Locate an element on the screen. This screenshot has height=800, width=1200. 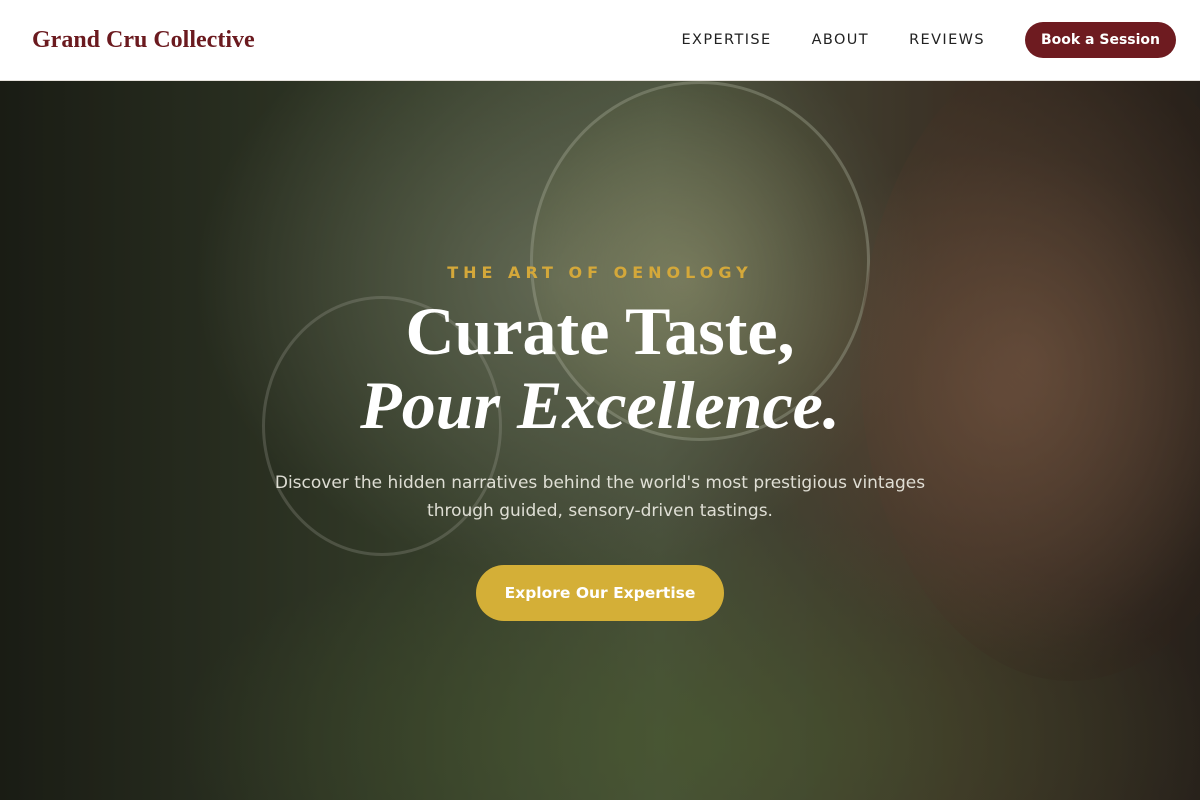
explore-expertise-button: Explore Our Expertise is located at coordinates (600, 593).